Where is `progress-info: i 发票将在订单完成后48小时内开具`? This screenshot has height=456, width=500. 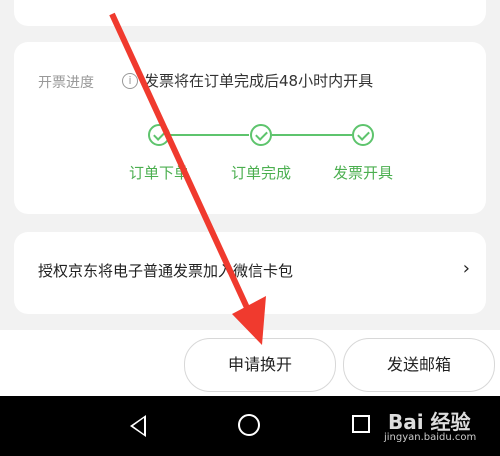 progress-info: i 发票将在订单完成后48小时内开具 is located at coordinates (247, 80).